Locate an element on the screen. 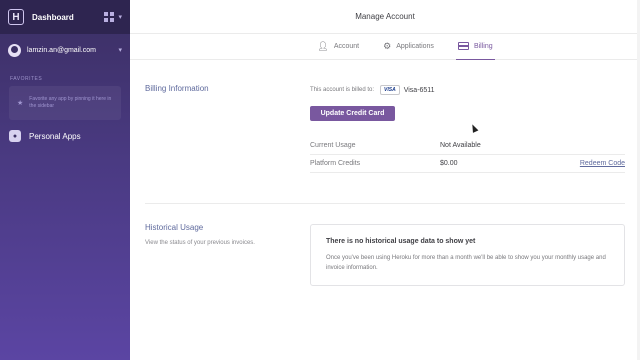  avatar is located at coordinates (14, 50).